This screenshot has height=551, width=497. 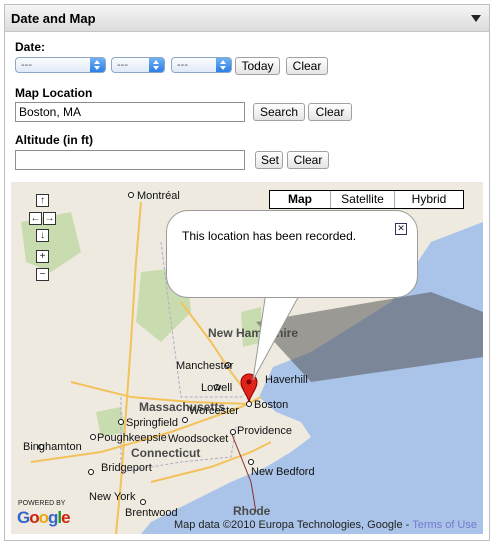 What do you see at coordinates (292, 254) in the screenshot?
I see `info-window: This location has been recorded. ✕` at bounding box center [292, 254].